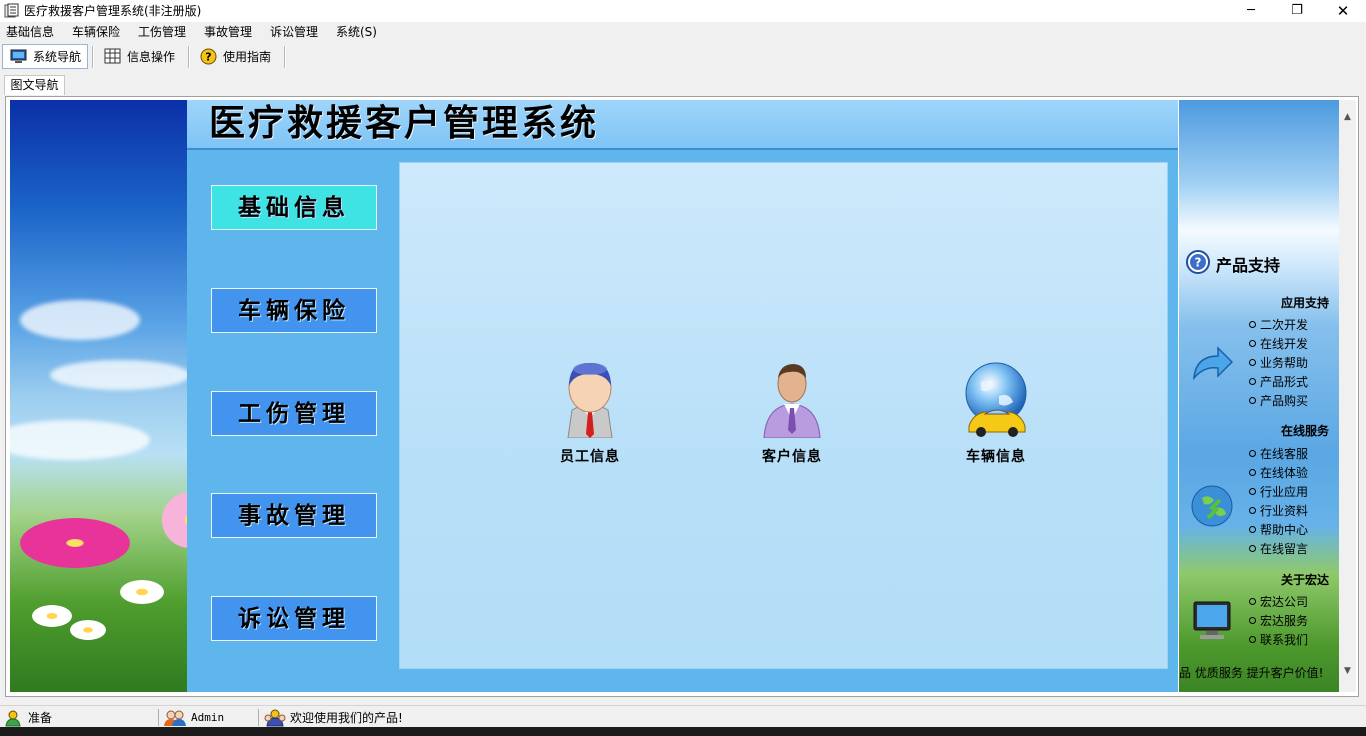 Image resolution: width=1366 pixels, height=736 pixels. Describe the element at coordinates (1212, 620) in the screenshot. I see `computer-icon` at that location.